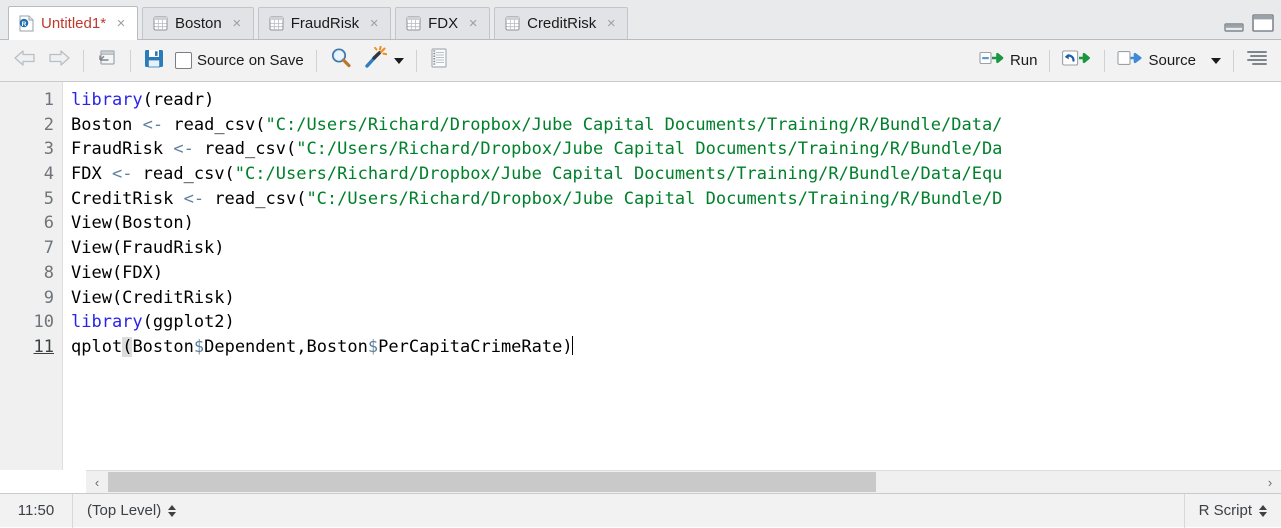 The width and height of the screenshot is (1281, 528). Describe the element at coordinates (1172, 60) in the screenshot. I see `source-label: Source` at that location.